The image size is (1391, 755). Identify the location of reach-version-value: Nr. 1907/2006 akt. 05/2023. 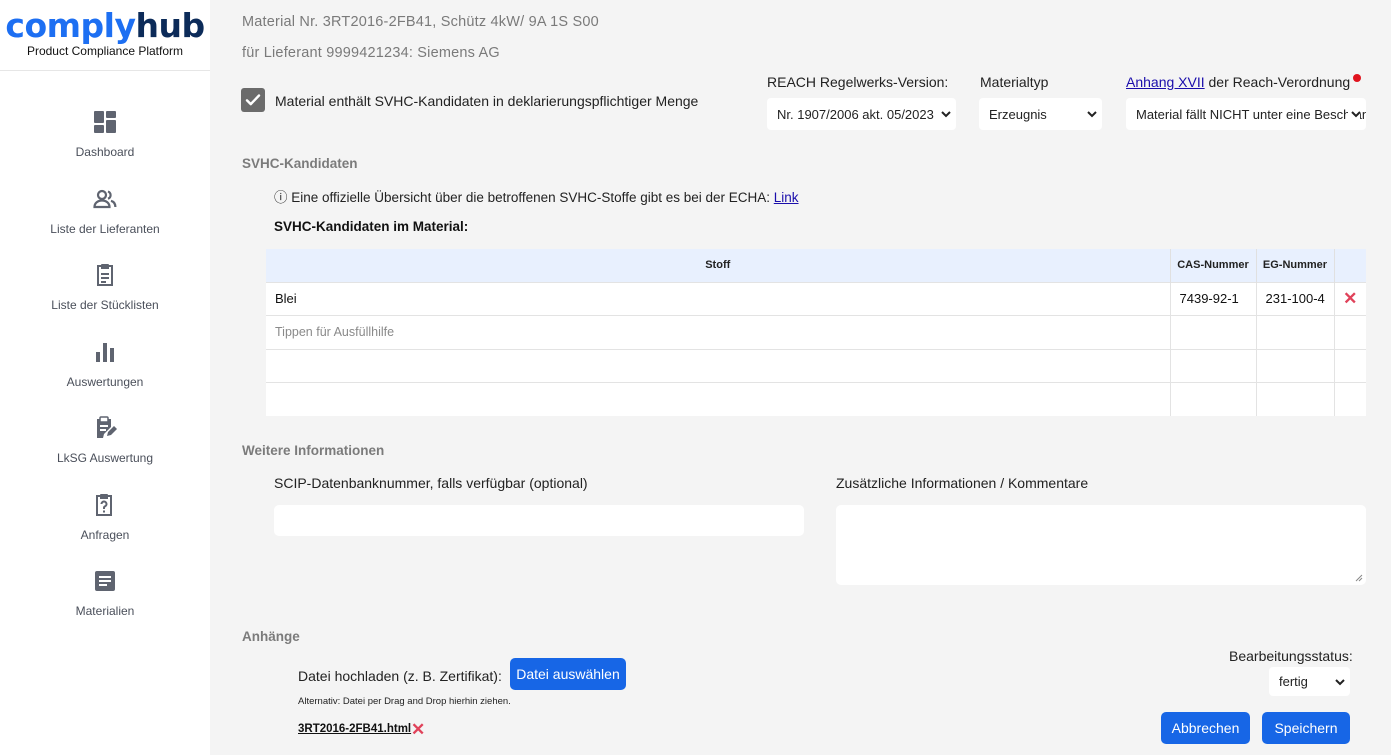
(855, 114).